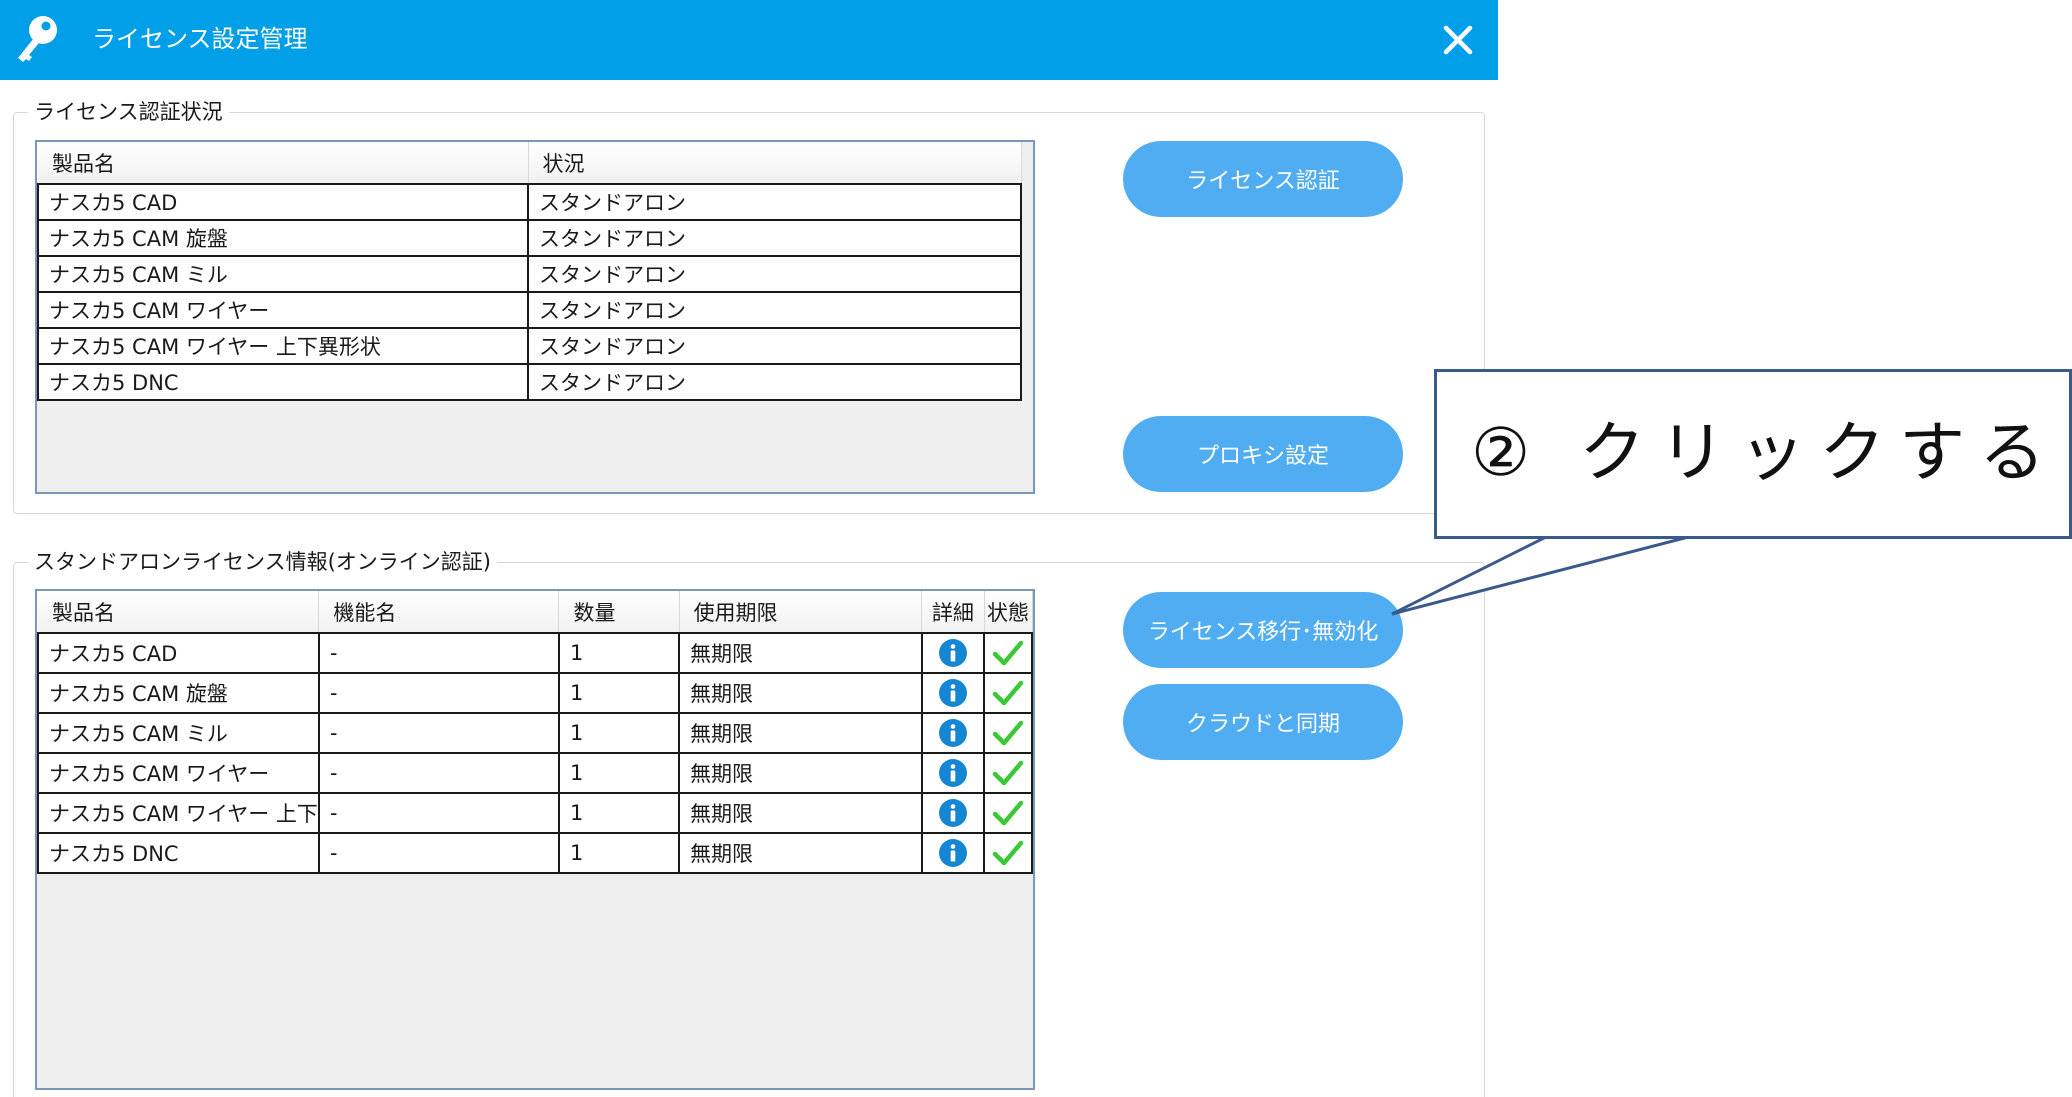  I want to click on table-row: ナスカ5 CAD - 1 無期限, so click(535, 653).